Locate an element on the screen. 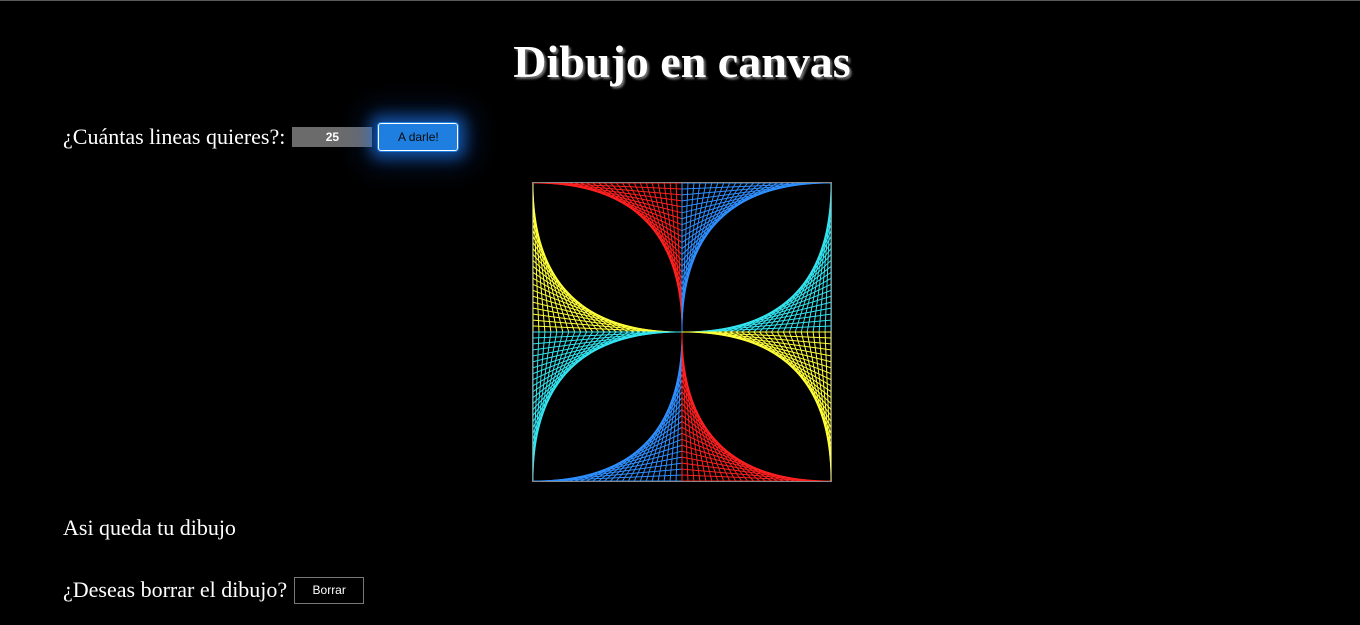 The width and height of the screenshot is (1360, 625). erase-label: ¿Deseas borrar el dibujo? is located at coordinates (175, 589).